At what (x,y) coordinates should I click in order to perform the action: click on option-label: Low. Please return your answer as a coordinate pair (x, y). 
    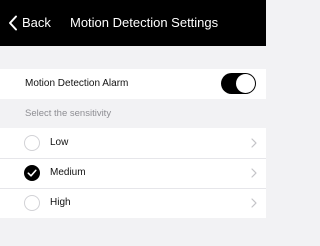
    Looking at the image, I should click on (59, 142).